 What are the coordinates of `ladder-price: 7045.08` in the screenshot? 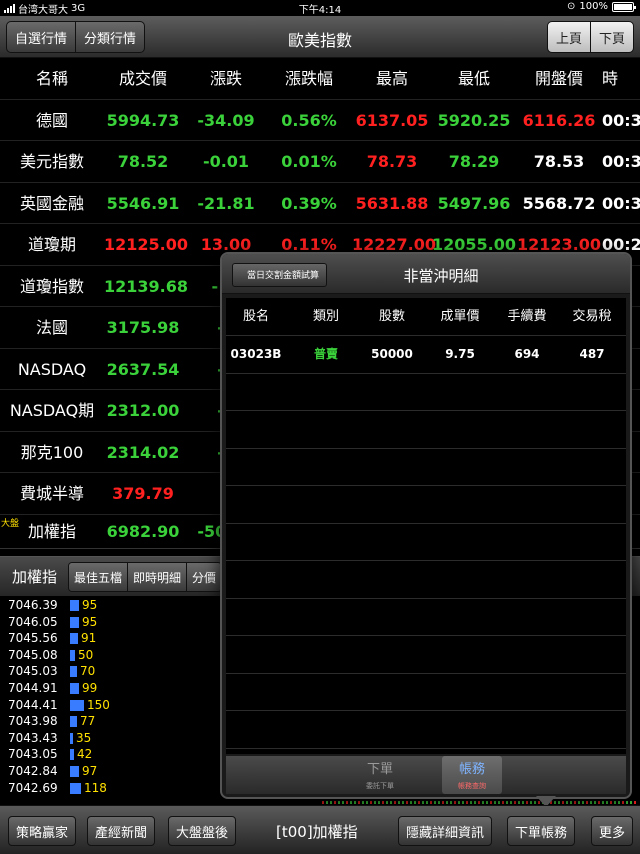 It's located at (33, 654).